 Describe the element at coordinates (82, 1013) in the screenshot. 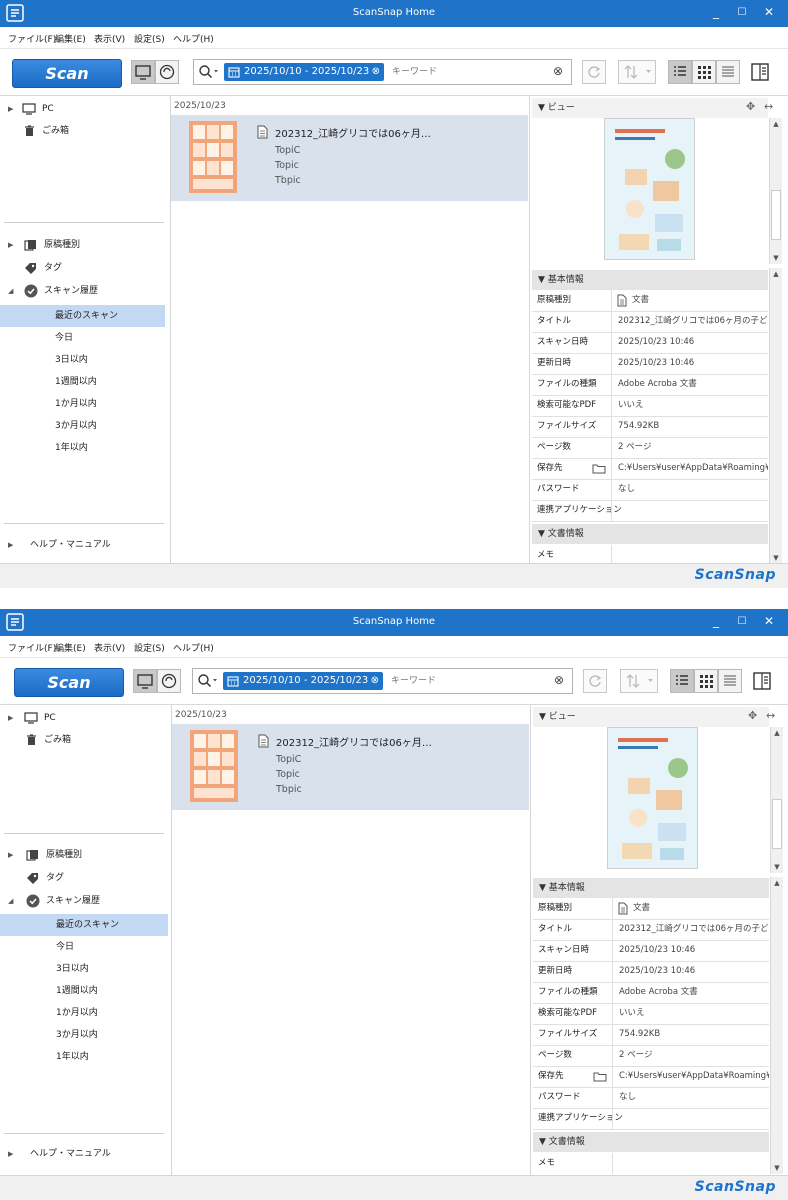

I see `nav-history-1month: 1か月以内` at that location.